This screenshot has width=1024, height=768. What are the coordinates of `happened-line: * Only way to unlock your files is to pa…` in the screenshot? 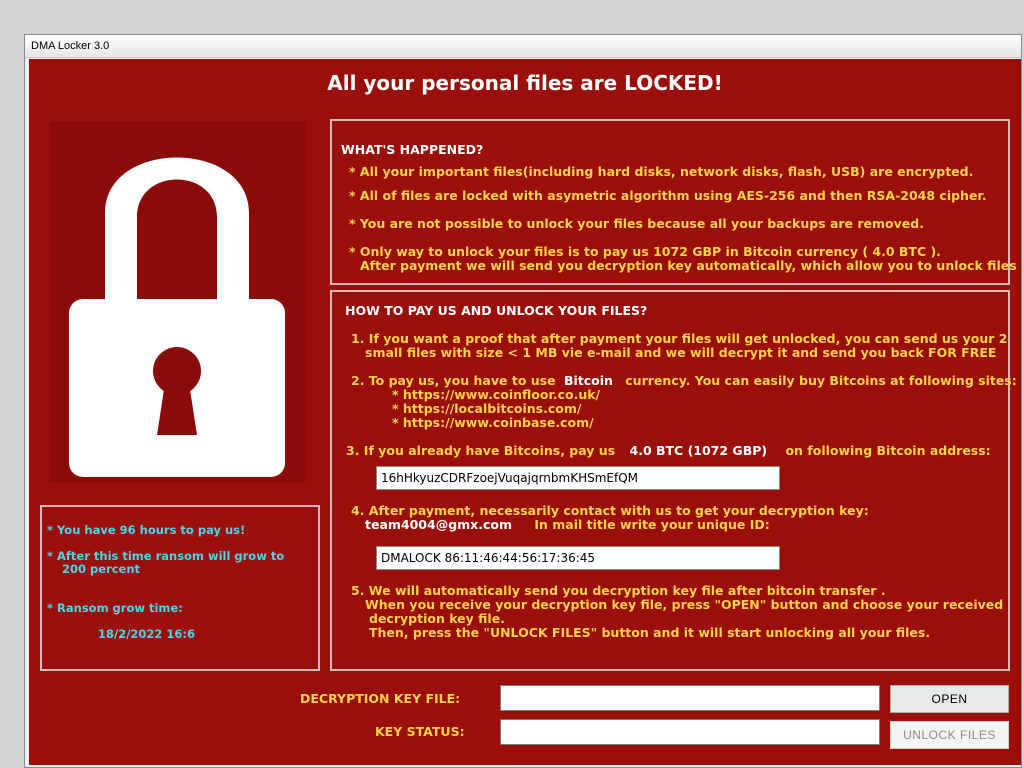 It's located at (645, 251).